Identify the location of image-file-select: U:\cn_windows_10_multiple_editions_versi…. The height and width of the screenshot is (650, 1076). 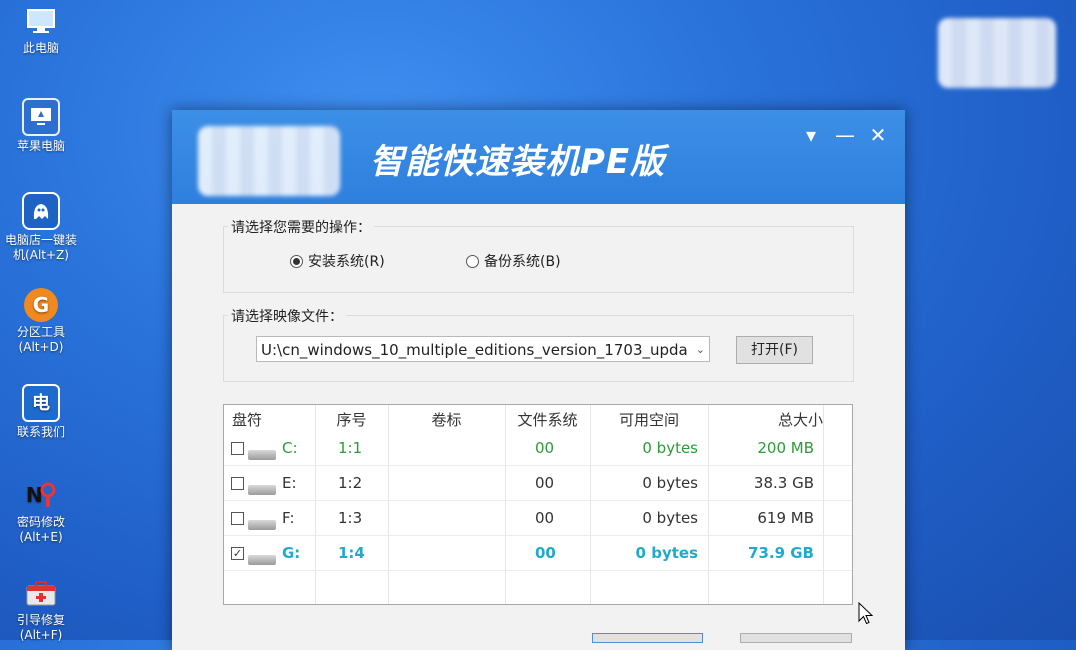
(483, 349).